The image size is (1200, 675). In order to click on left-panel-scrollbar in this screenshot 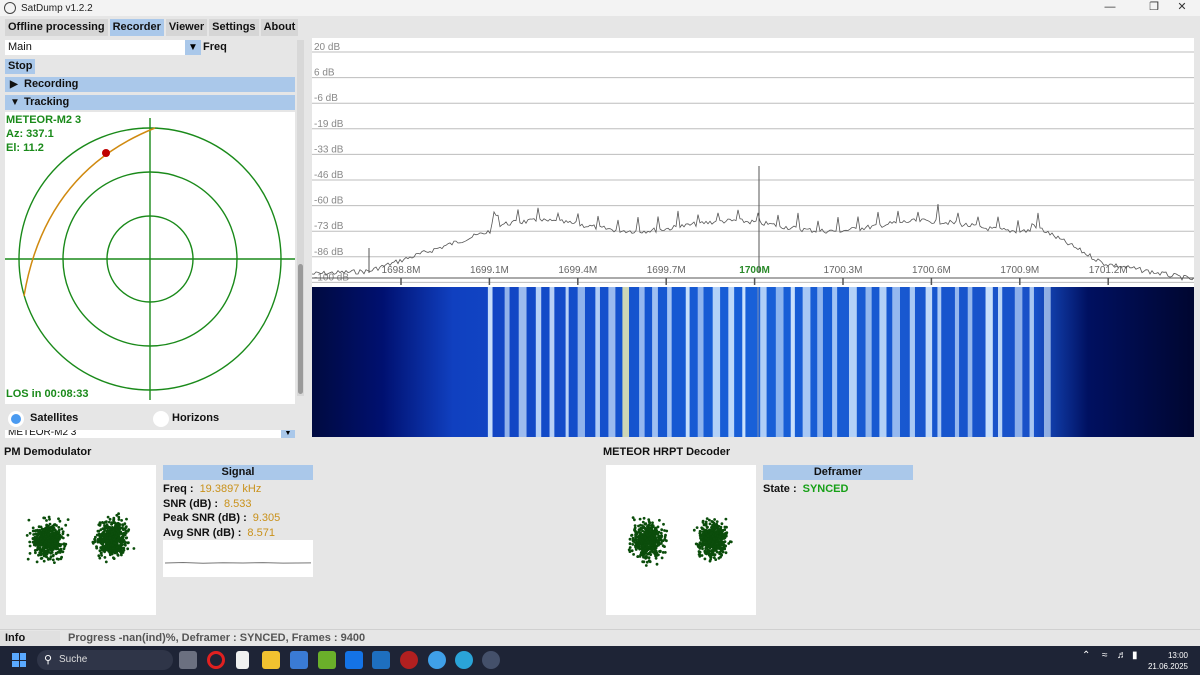, I will do `click(300, 218)`.